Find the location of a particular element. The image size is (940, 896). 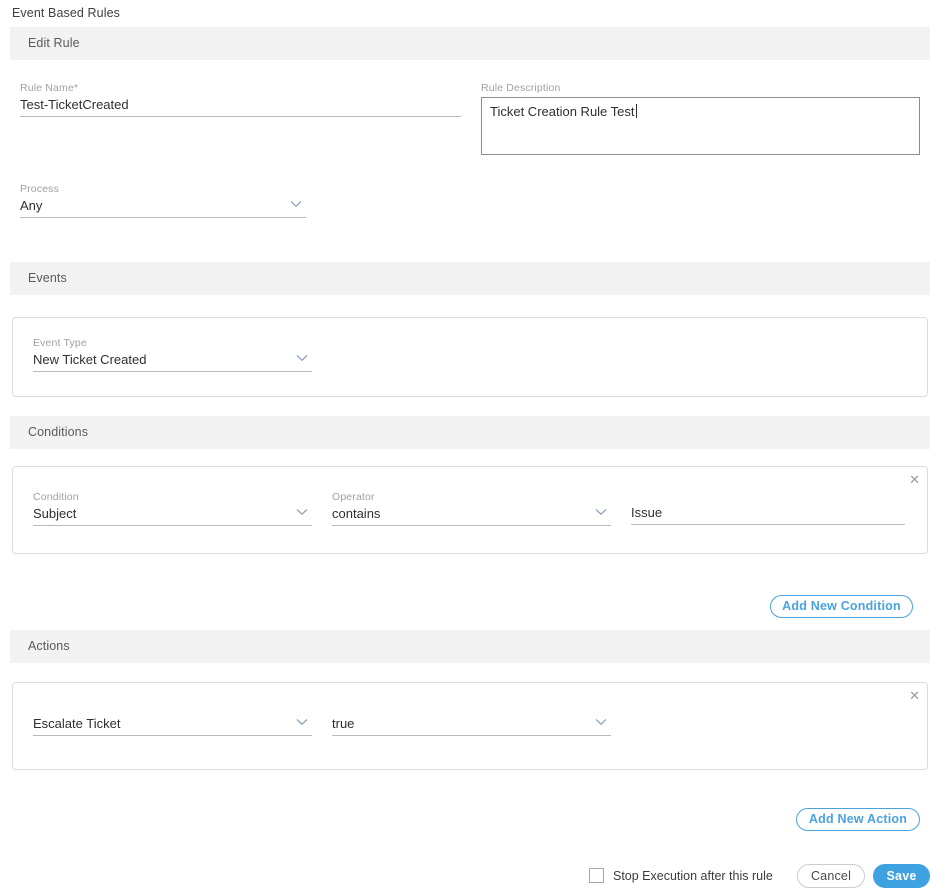

text-caret is located at coordinates (636, 111).